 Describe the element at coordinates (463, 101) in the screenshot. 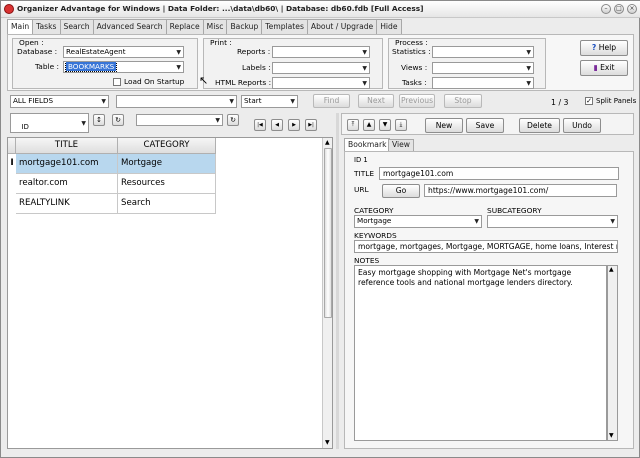

I see `stop-button: Stop` at that location.